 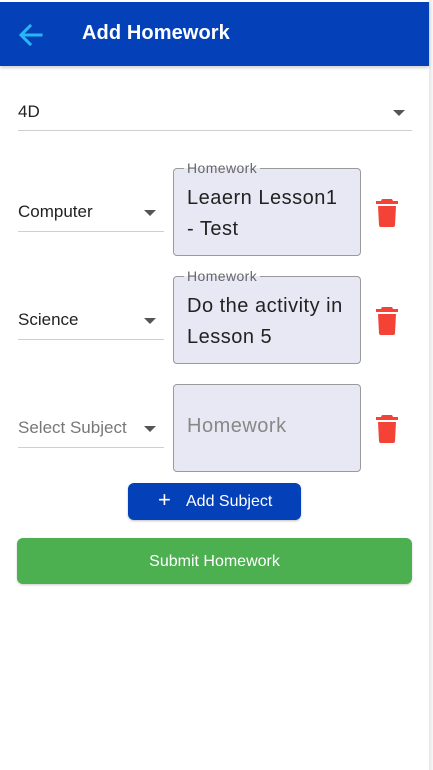 What do you see at coordinates (262, 213) in the screenshot?
I see `homework-field-value: Leaern Lesson1 - Test` at bounding box center [262, 213].